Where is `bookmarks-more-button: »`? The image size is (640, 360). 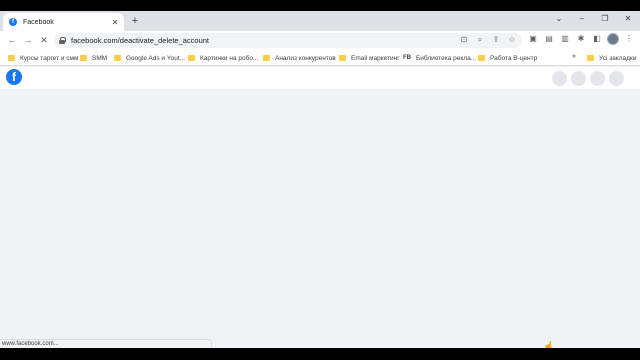
bookmarks-more-button: » is located at coordinates (574, 56).